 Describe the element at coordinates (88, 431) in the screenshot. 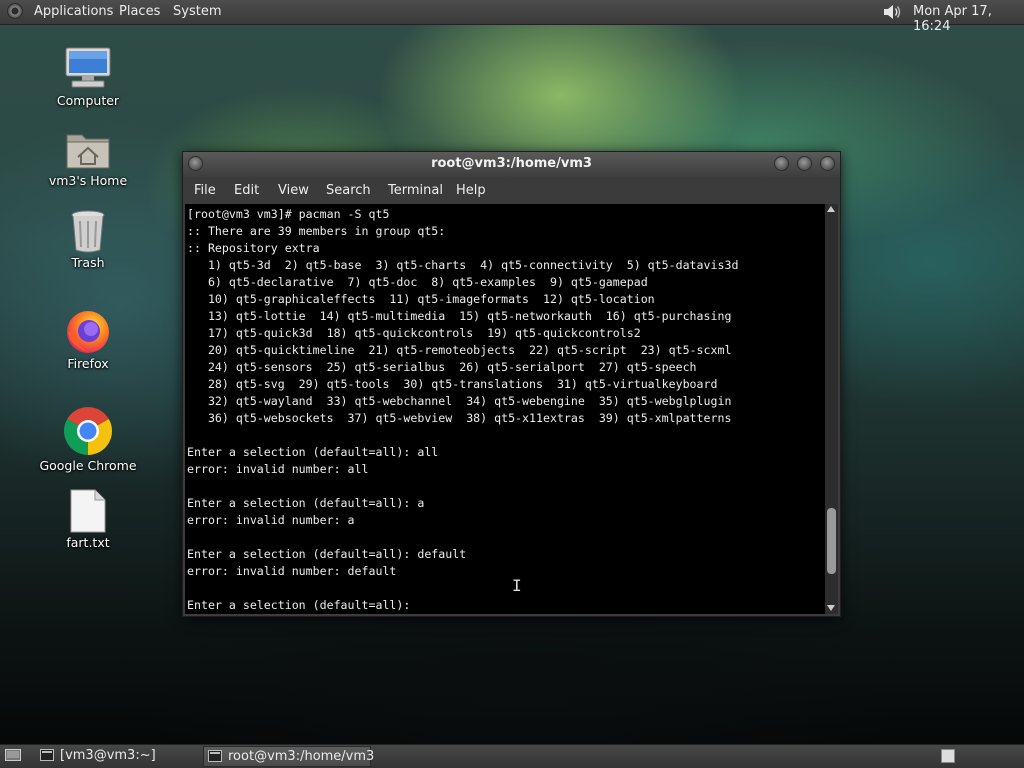

I see `chrome-icon` at that location.